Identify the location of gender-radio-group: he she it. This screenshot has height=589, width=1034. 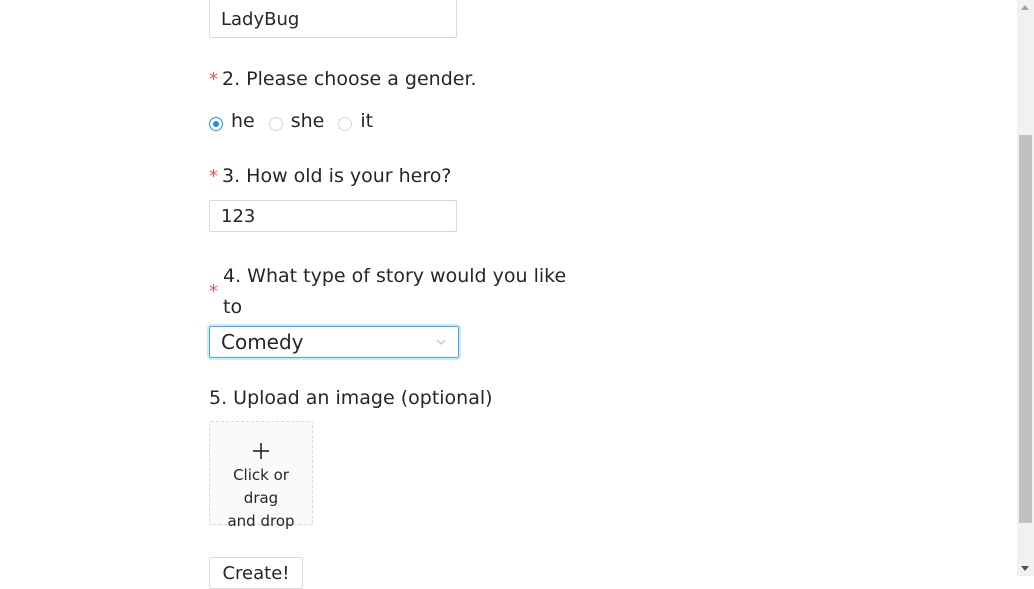
(298, 121).